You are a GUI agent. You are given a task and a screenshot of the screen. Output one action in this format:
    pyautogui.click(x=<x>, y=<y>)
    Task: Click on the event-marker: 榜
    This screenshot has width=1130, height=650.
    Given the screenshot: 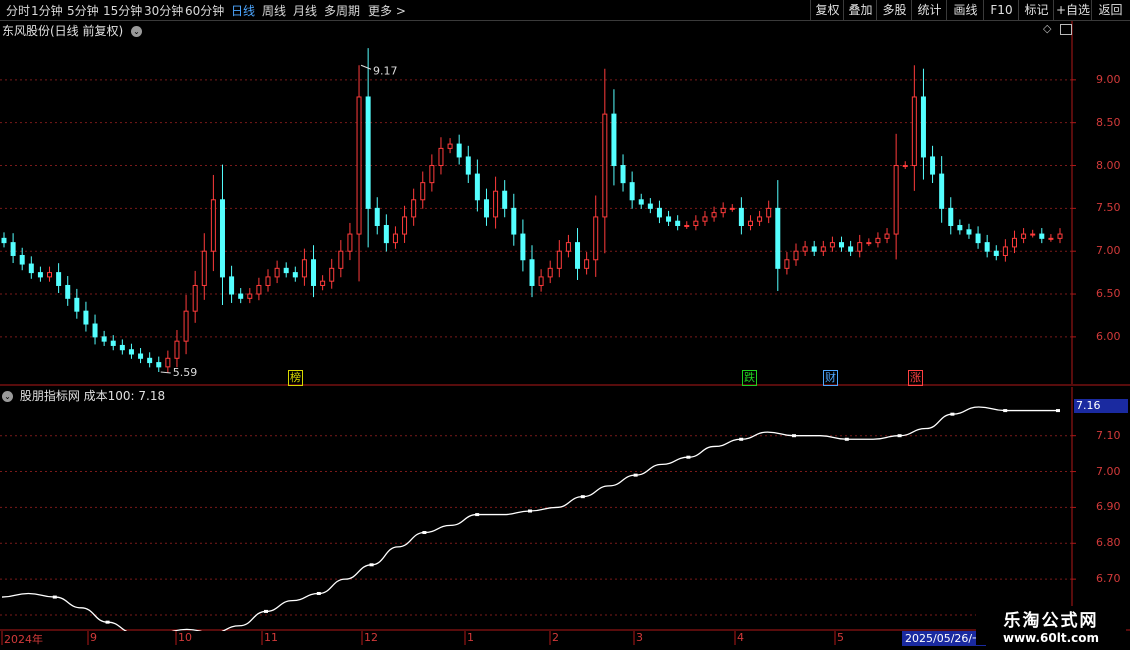 What is the action you would take?
    pyautogui.click(x=295, y=378)
    